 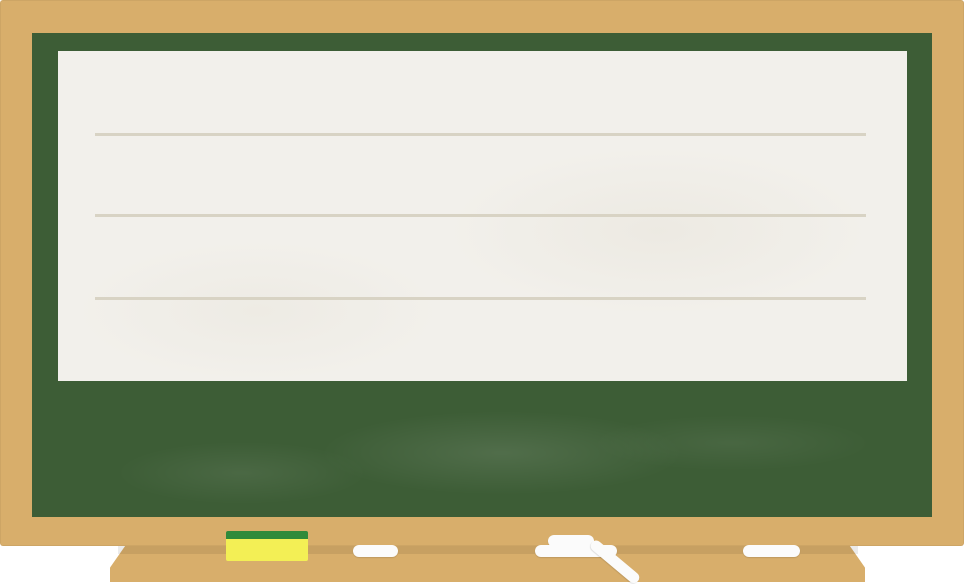 I want to click on eraser-icon, so click(x=267, y=546).